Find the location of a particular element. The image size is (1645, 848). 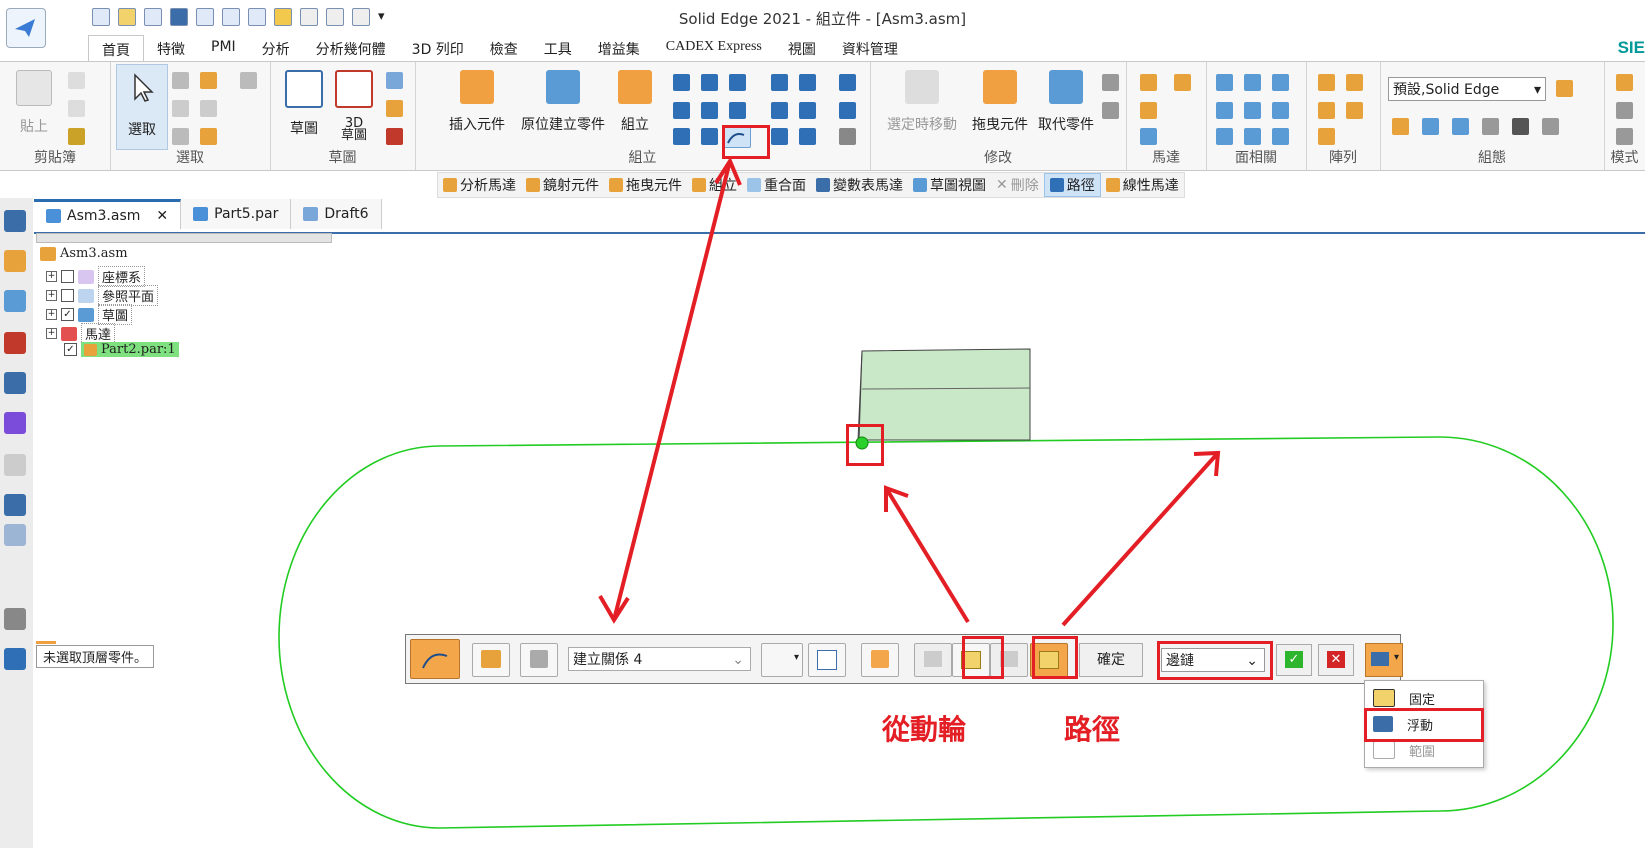

face-4-icon is located at coordinates (1224, 110).